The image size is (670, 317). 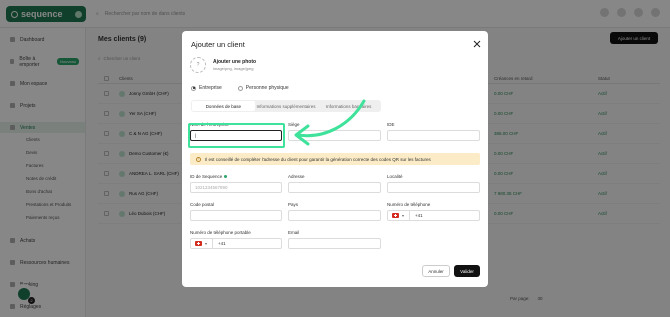 I want to click on country-field: Pays, so click(x=334, y=211).